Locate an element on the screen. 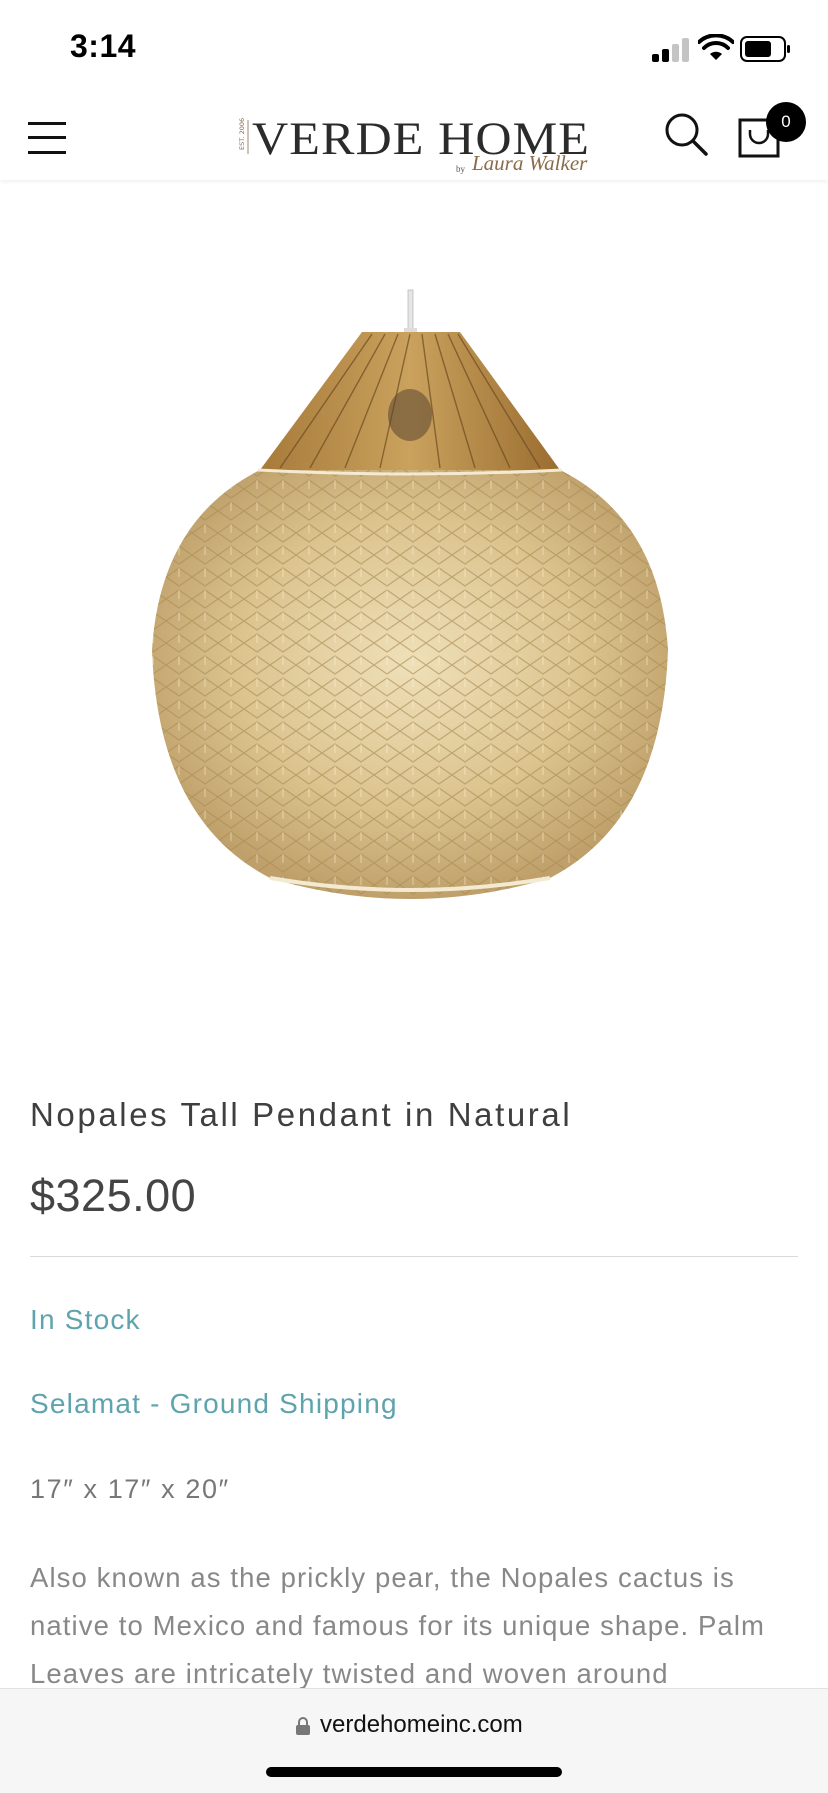 Image resolution: width=828 pixels, height=1793 pixels. status-bar: 3:14 is located at coordinates (414, 48).